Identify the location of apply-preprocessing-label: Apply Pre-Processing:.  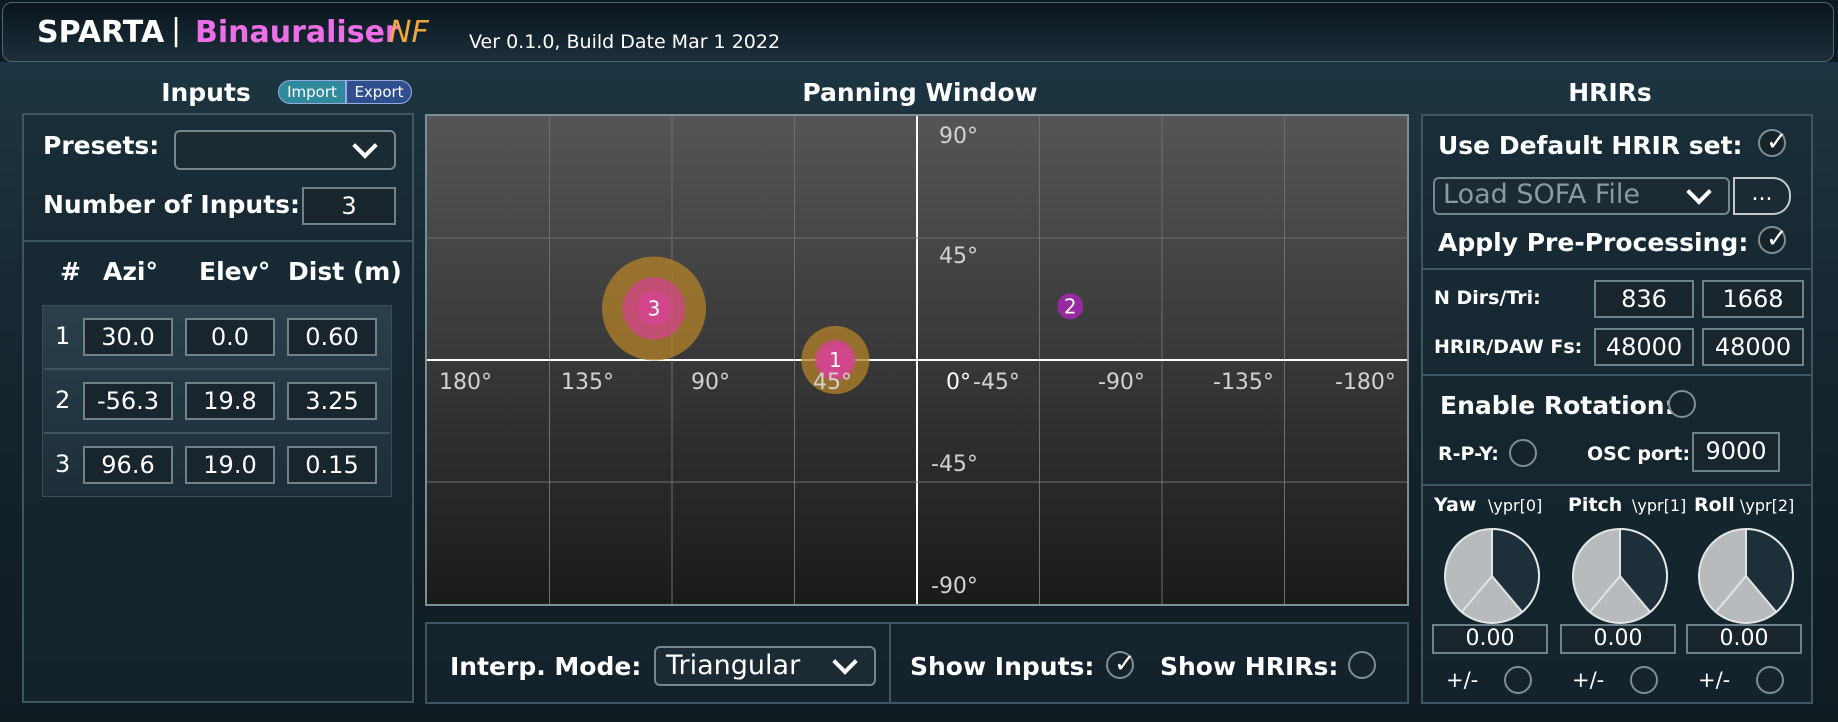
(1593, 242).